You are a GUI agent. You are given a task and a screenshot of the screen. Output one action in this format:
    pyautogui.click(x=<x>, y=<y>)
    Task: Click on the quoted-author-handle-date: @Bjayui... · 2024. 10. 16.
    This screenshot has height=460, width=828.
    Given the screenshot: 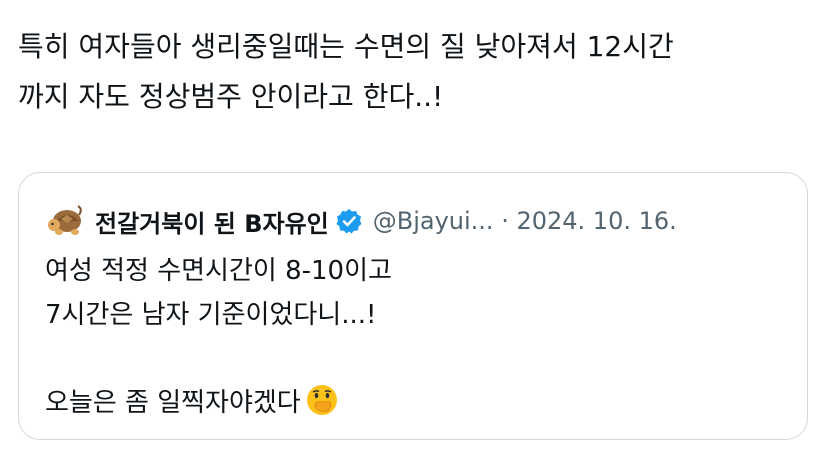 What is the action you would take?
    pyautogui.click(x=525, y=221)
    